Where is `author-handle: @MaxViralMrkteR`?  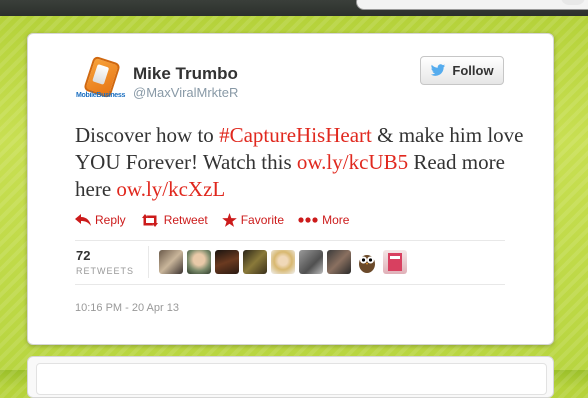
author-handle: @MaxViralMrkteR is located at coordinates (185, 92).